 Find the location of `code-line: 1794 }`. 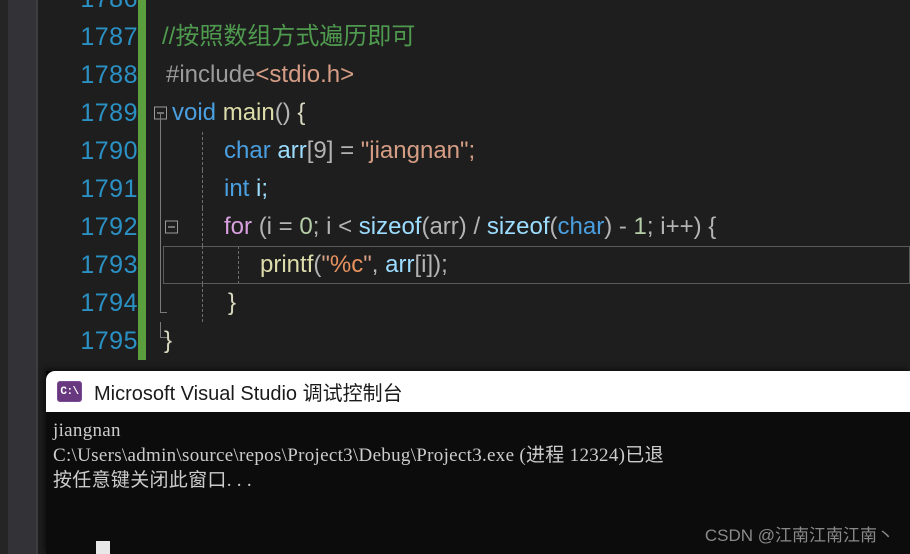

code-line: 1794 } is located at coordinates (474, 303).